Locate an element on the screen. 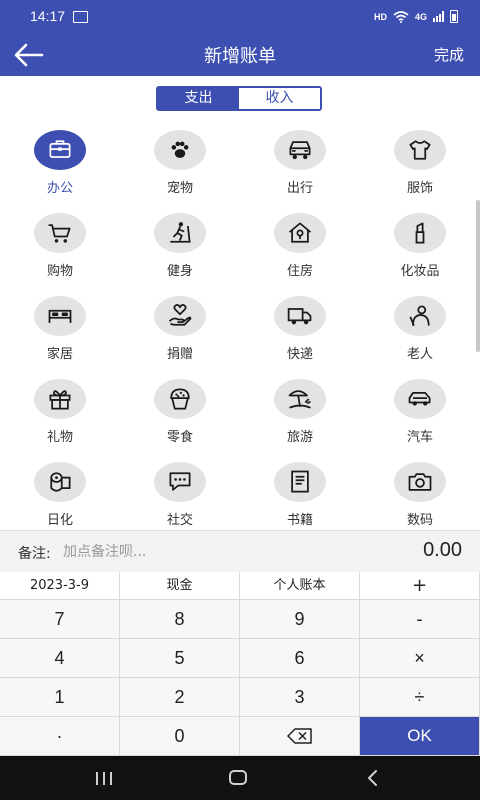  key-minus: - is located at coordinates (420, 619).